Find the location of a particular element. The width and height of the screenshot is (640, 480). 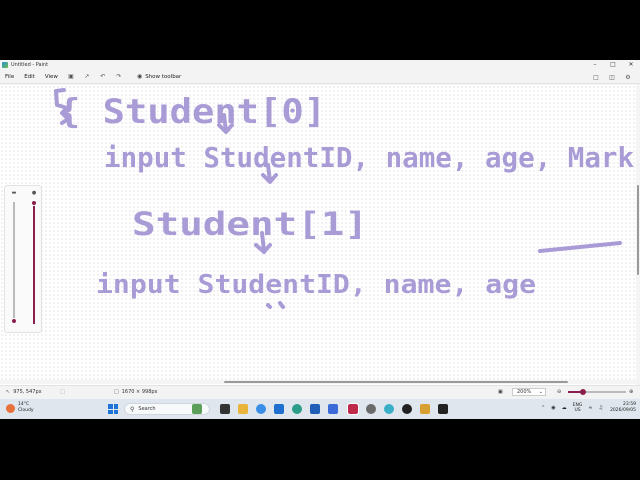

vertical-scrollbar is located at coordinates (638, 235).